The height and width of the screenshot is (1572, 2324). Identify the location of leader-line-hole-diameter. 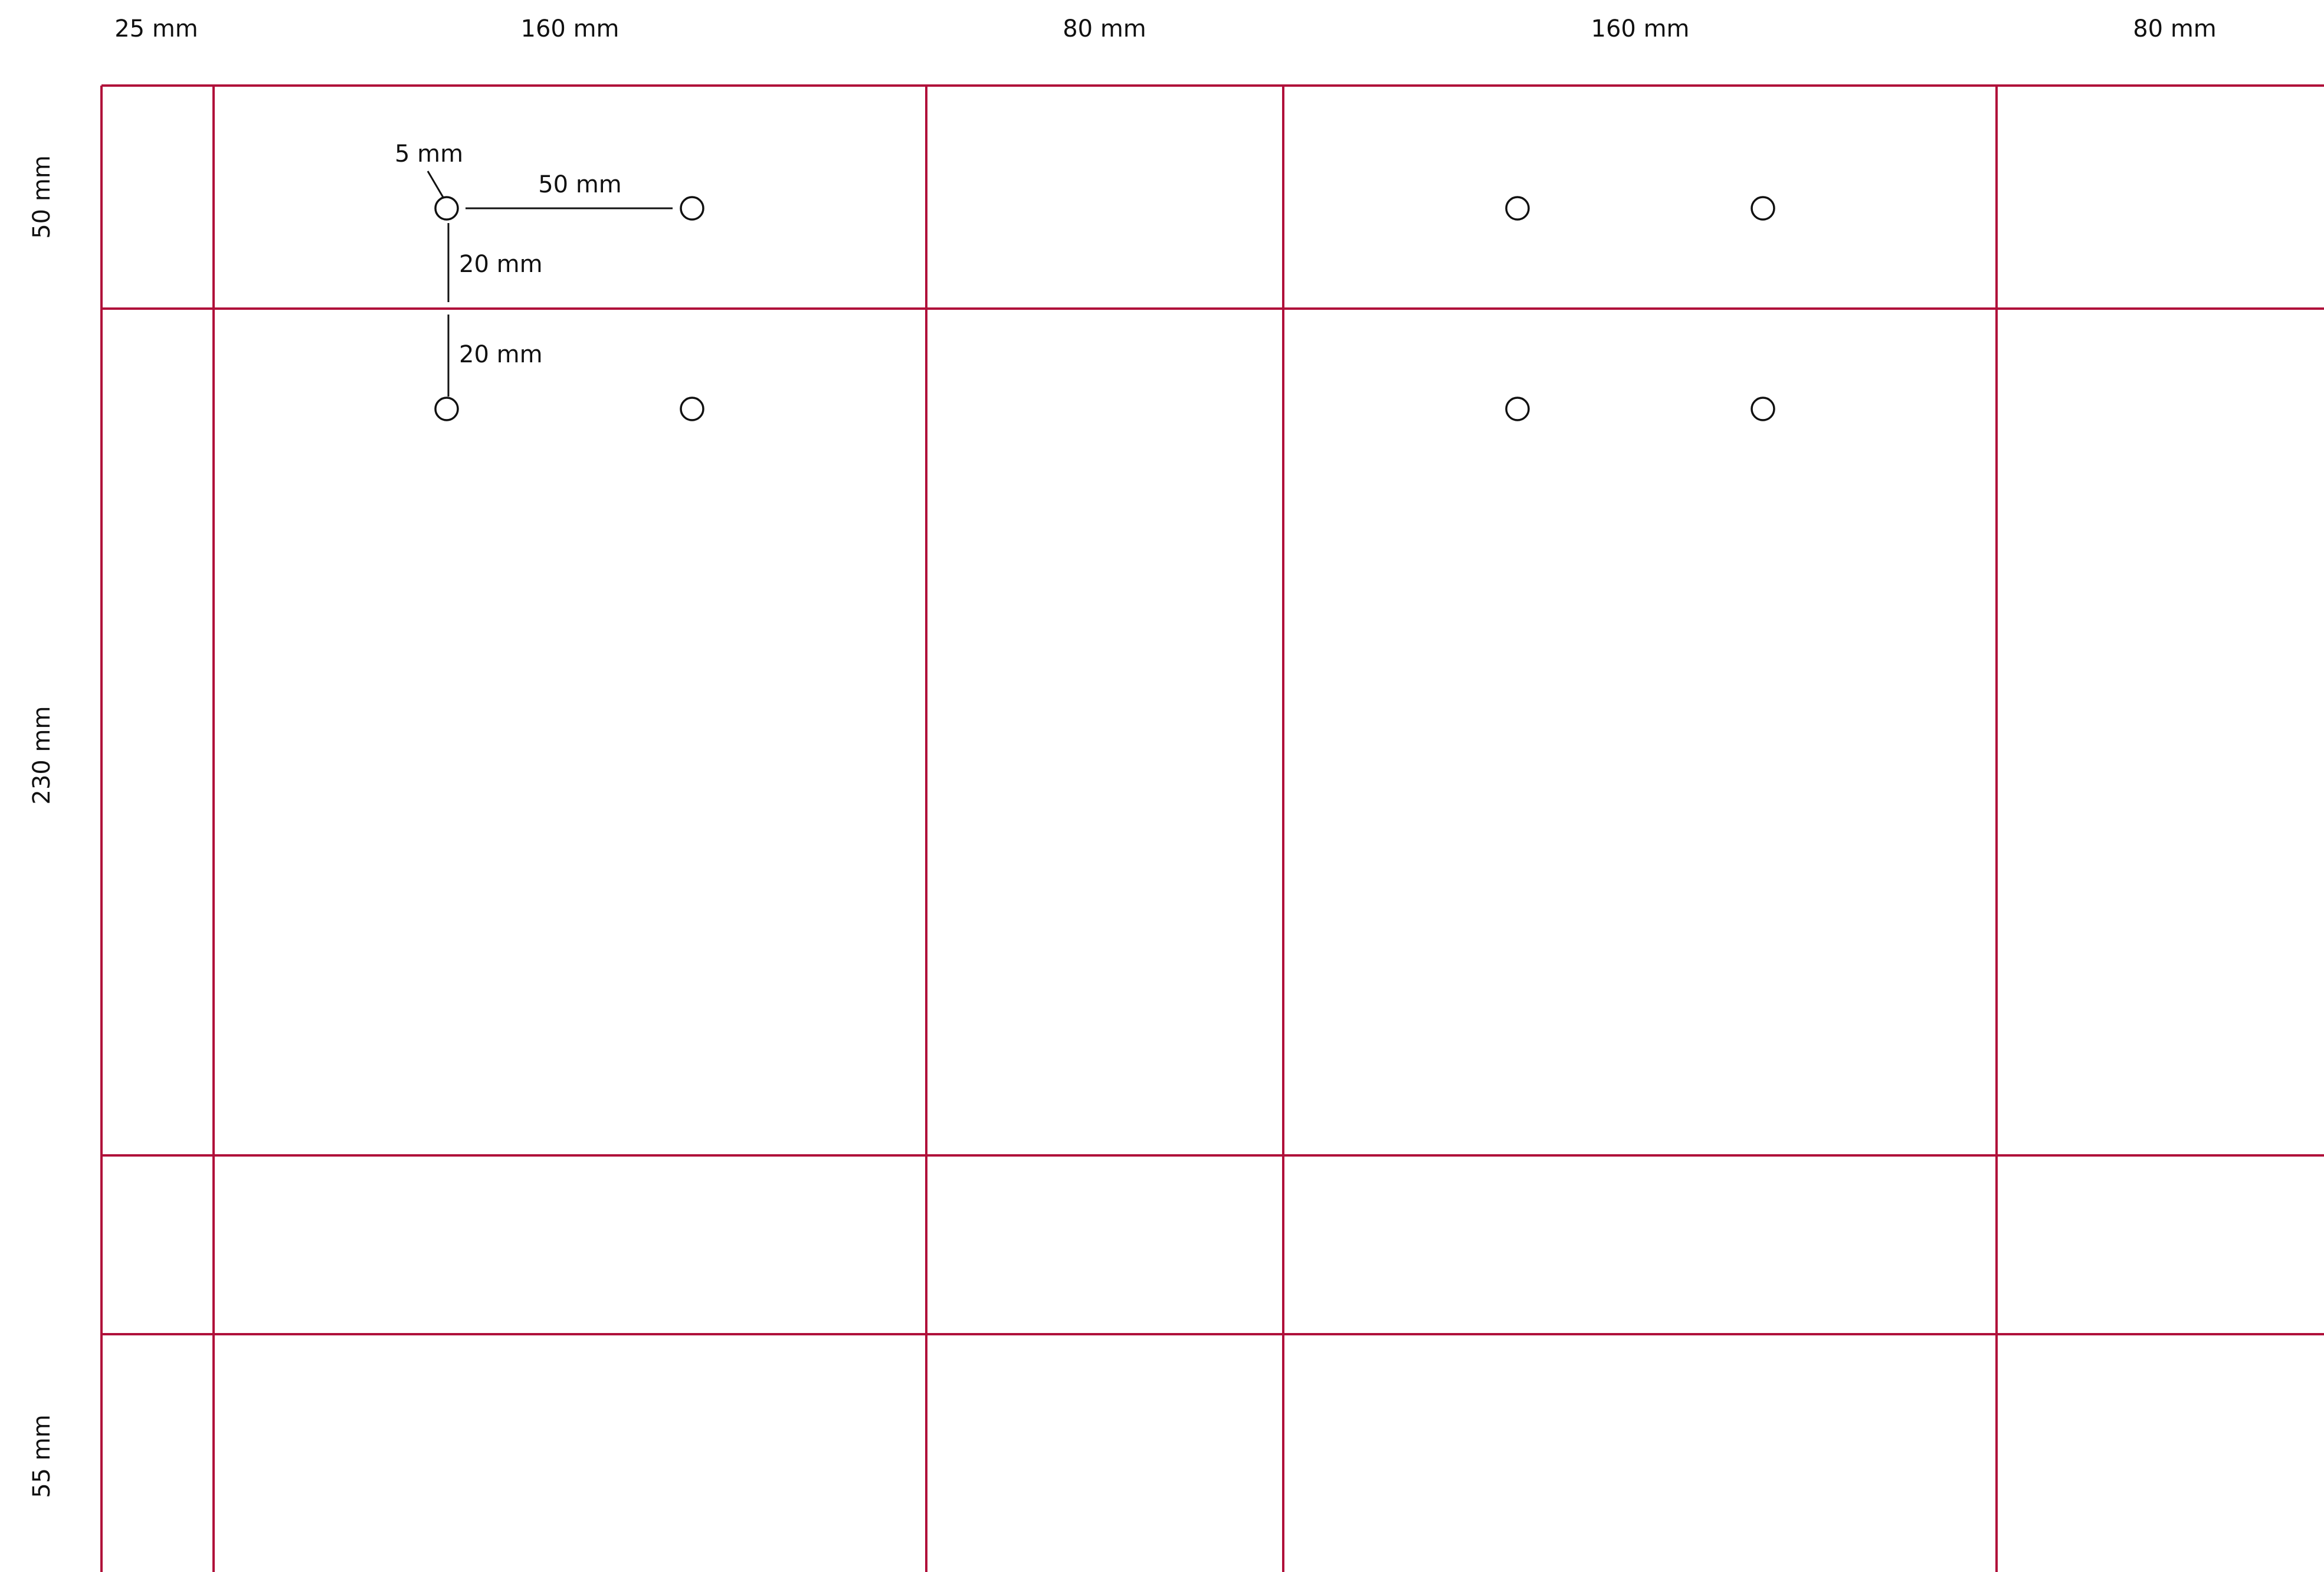
(436, 185).